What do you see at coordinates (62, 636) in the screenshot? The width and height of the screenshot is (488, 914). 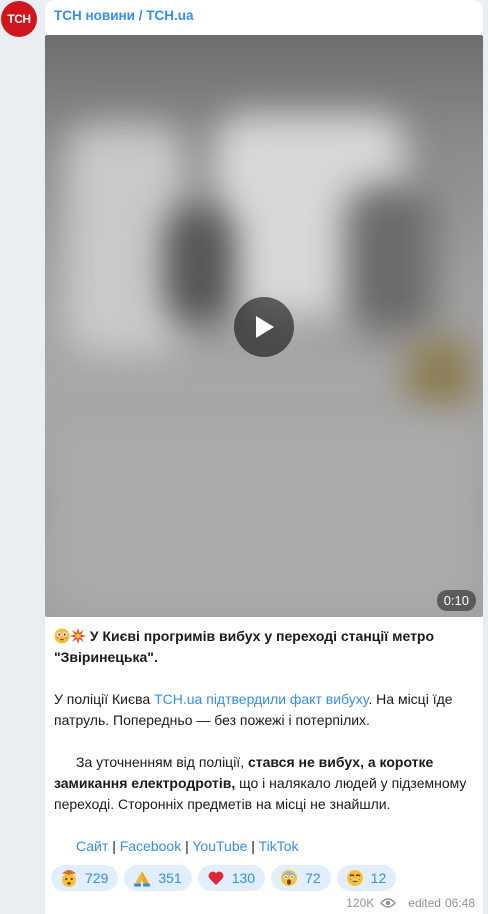 I see `flushed-face-emoji-icon` at bounding box center [62, 636].